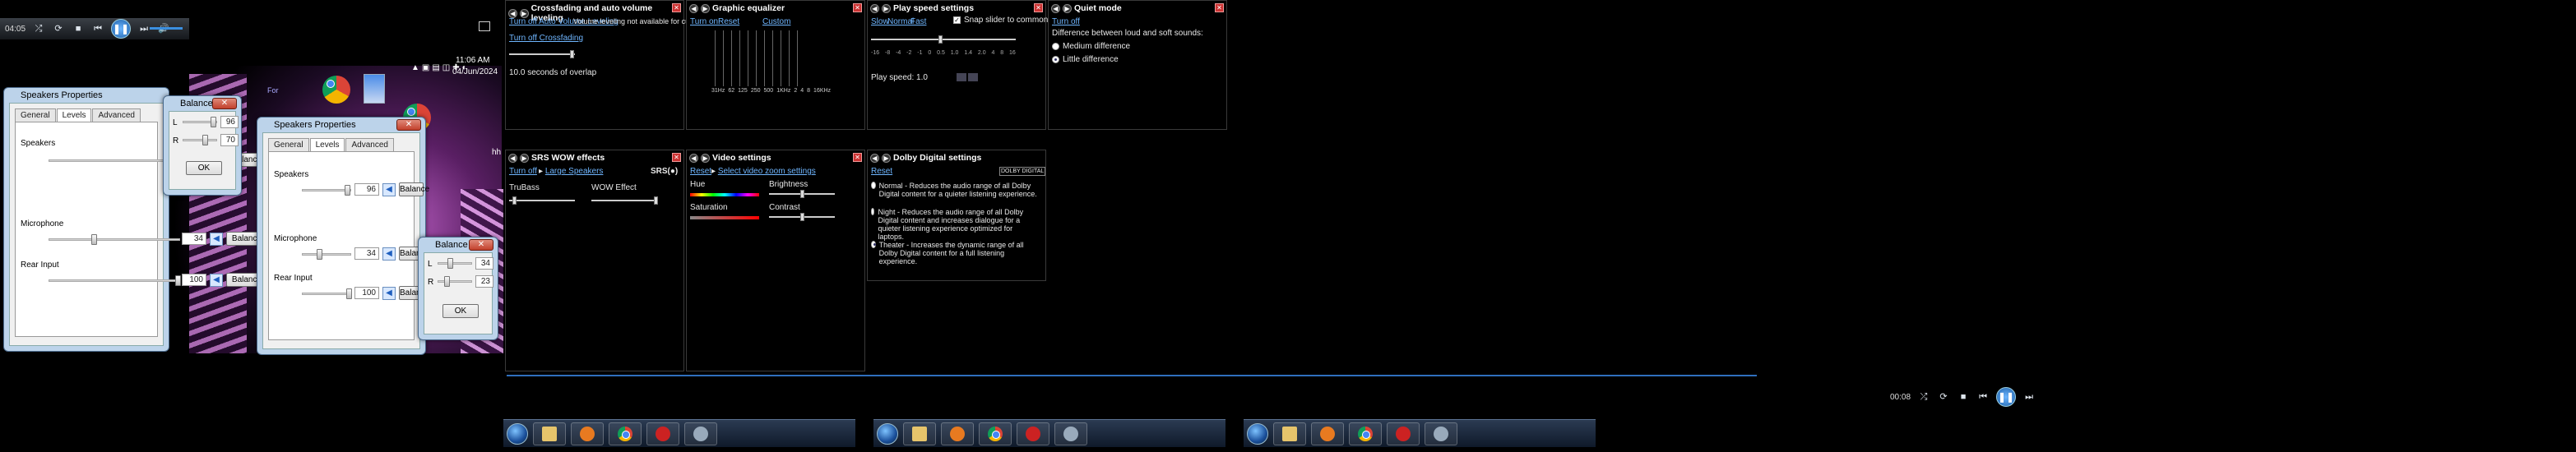 The width and height of the screenshot is (2576, 452). What do you see at coordinates (776, 21) in the screenshot?
I see `eq-preset-link: Custom` at bounding box center [776, 21].